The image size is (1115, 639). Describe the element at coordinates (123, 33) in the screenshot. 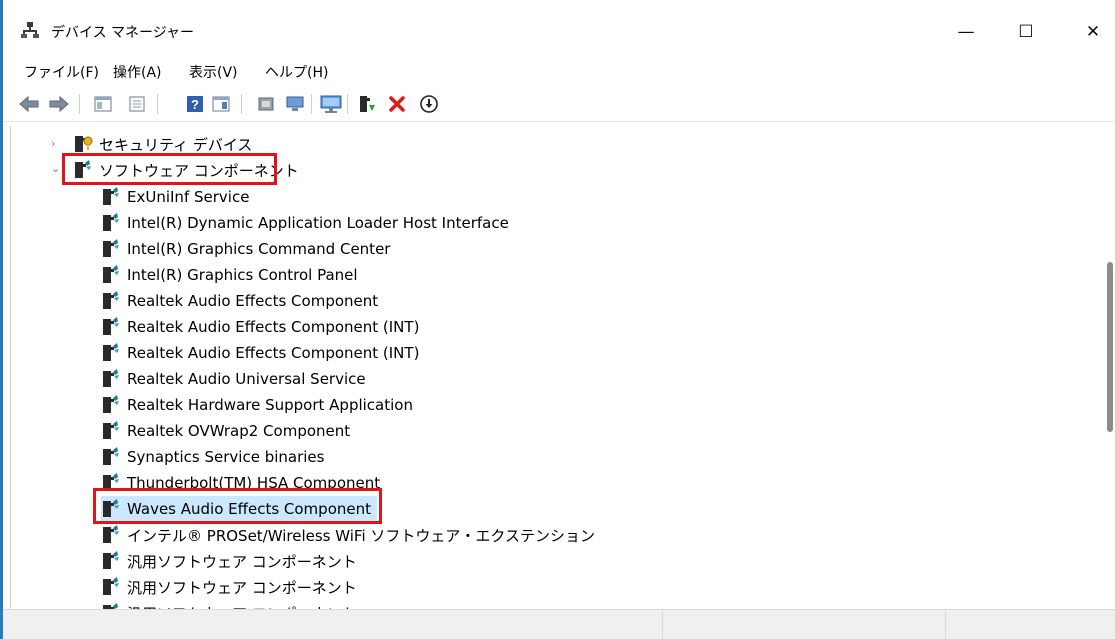

I see `window-title: デバイス マネージャー` at that location.